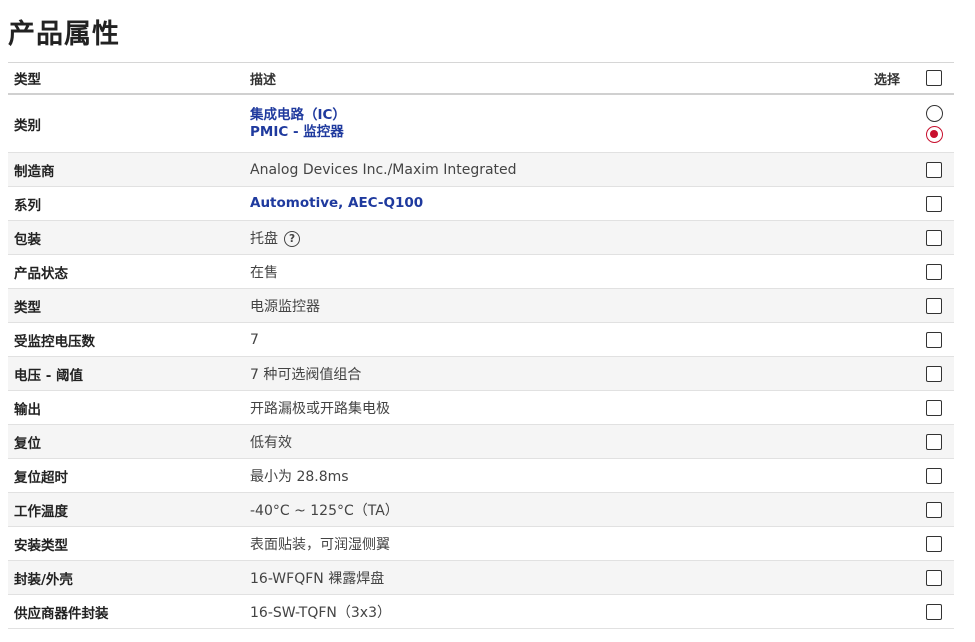  I want to click on category-link-ic: 集成电路（IC）, so click(552, 115).